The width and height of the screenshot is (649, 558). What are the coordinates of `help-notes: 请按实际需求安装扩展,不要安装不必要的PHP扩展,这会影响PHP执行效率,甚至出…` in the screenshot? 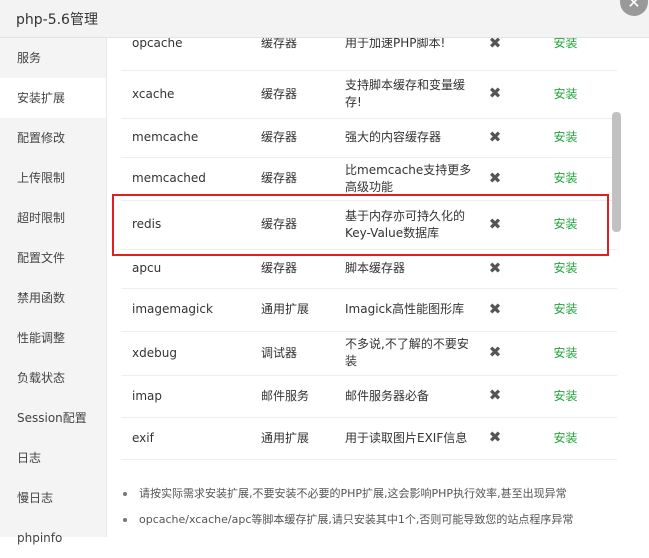 It's located at (371, 512).